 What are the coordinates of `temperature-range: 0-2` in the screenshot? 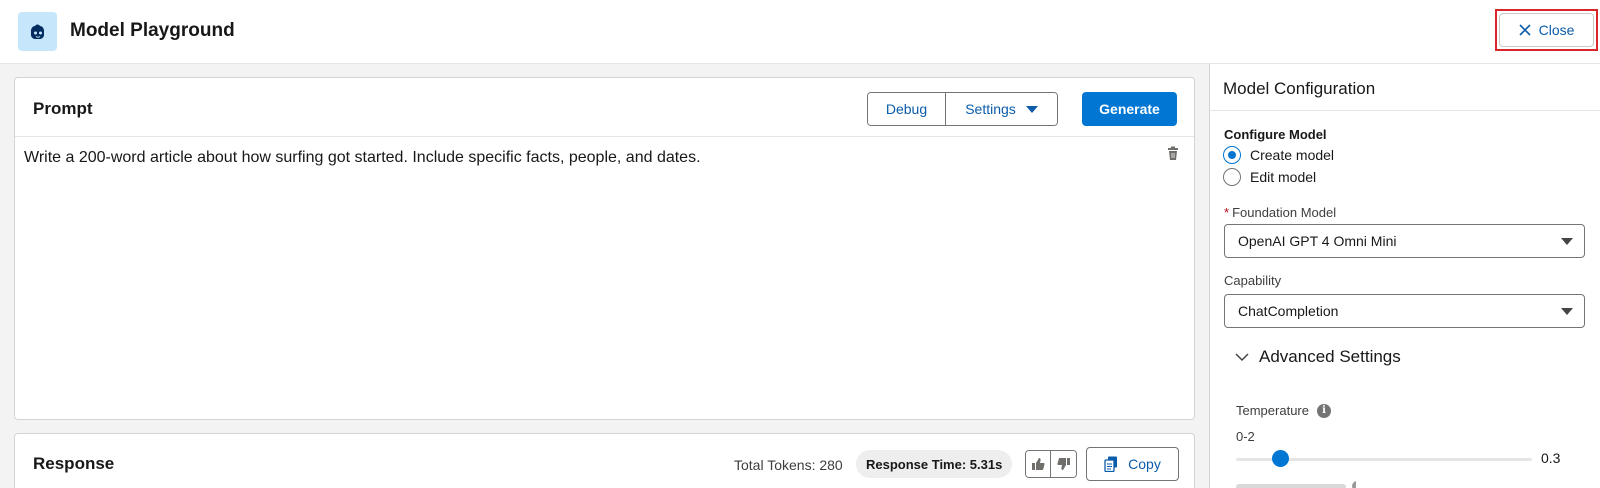 It's located at (1245, 436).